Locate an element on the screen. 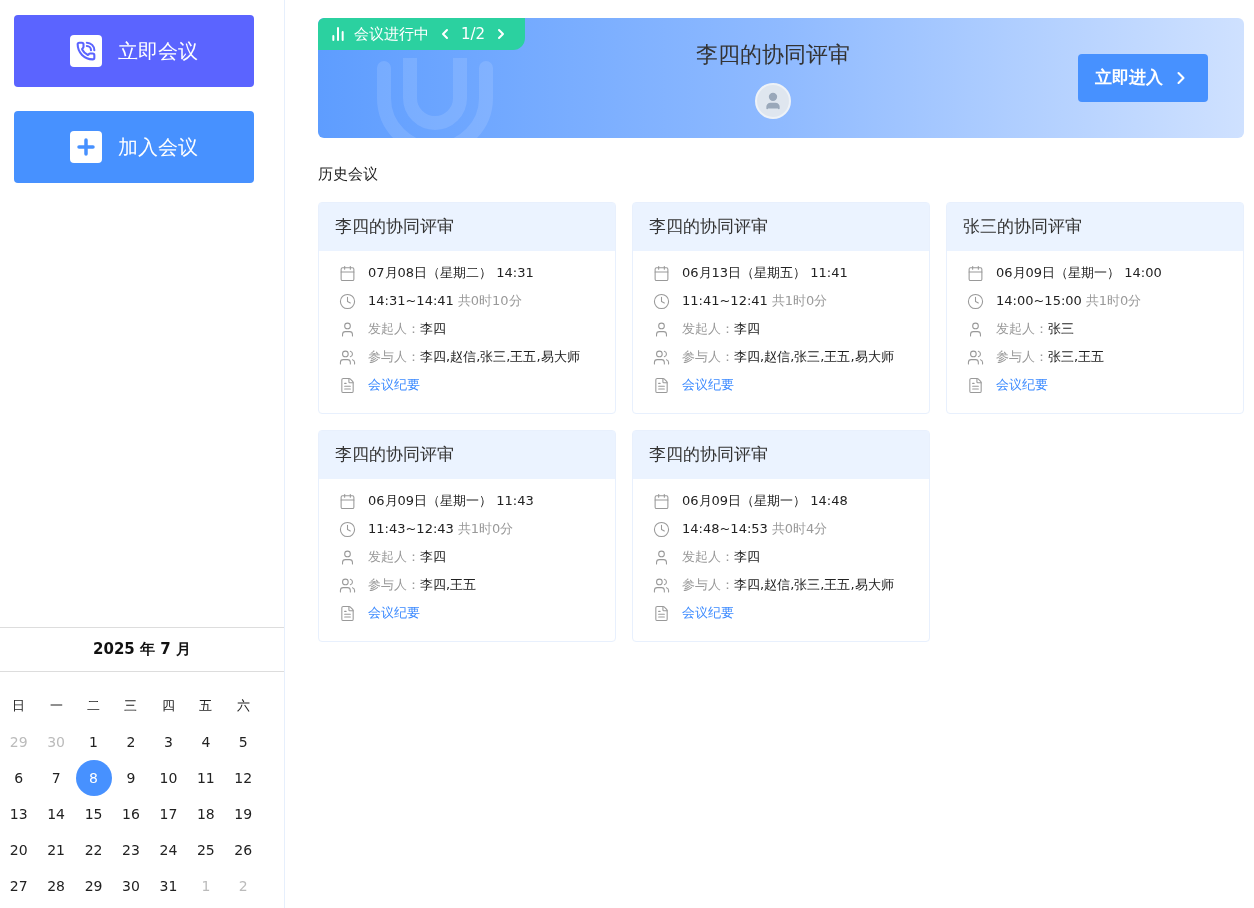 The height and width of the screenshot is (908, 1254). calendar-day: 1 is located at coordinates (93, 742).